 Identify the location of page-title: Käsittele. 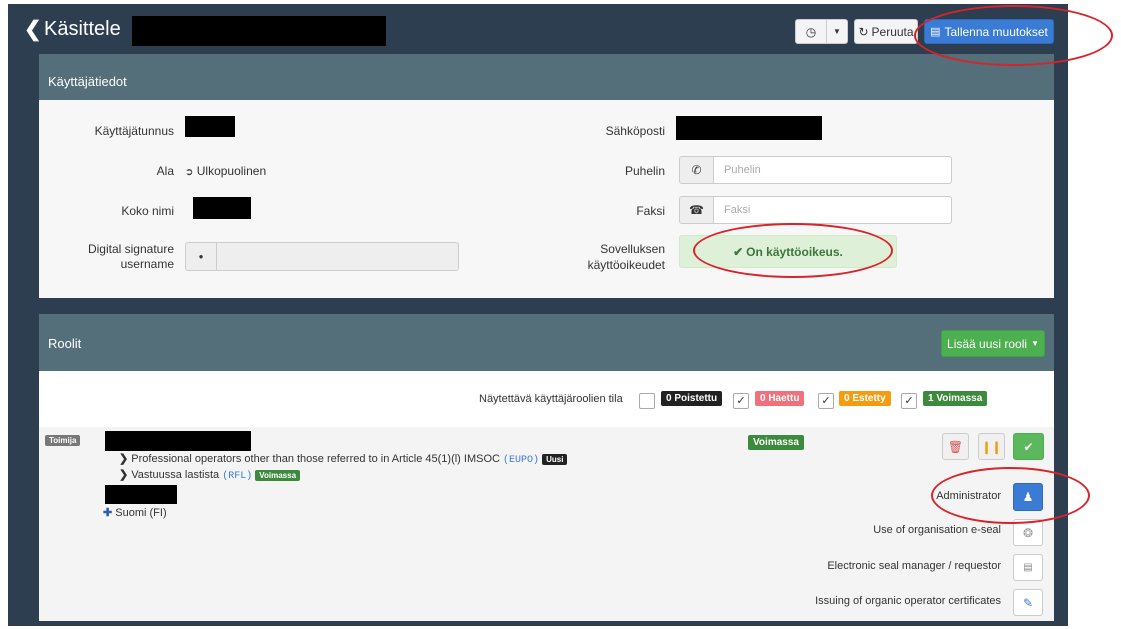
(82, 29).